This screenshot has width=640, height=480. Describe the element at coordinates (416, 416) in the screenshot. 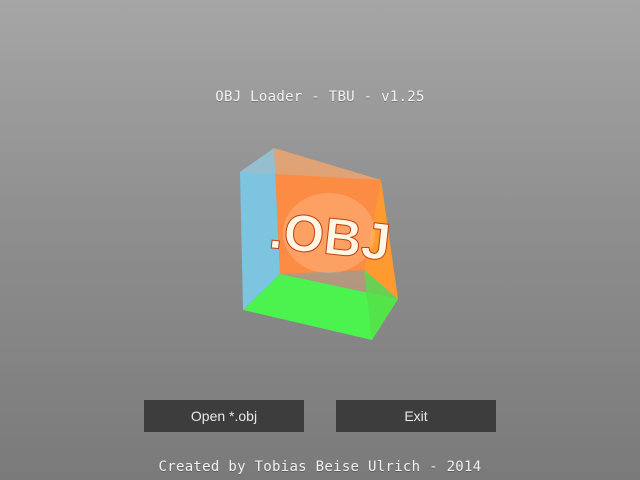

I see `exit-button: Exit` at that location.